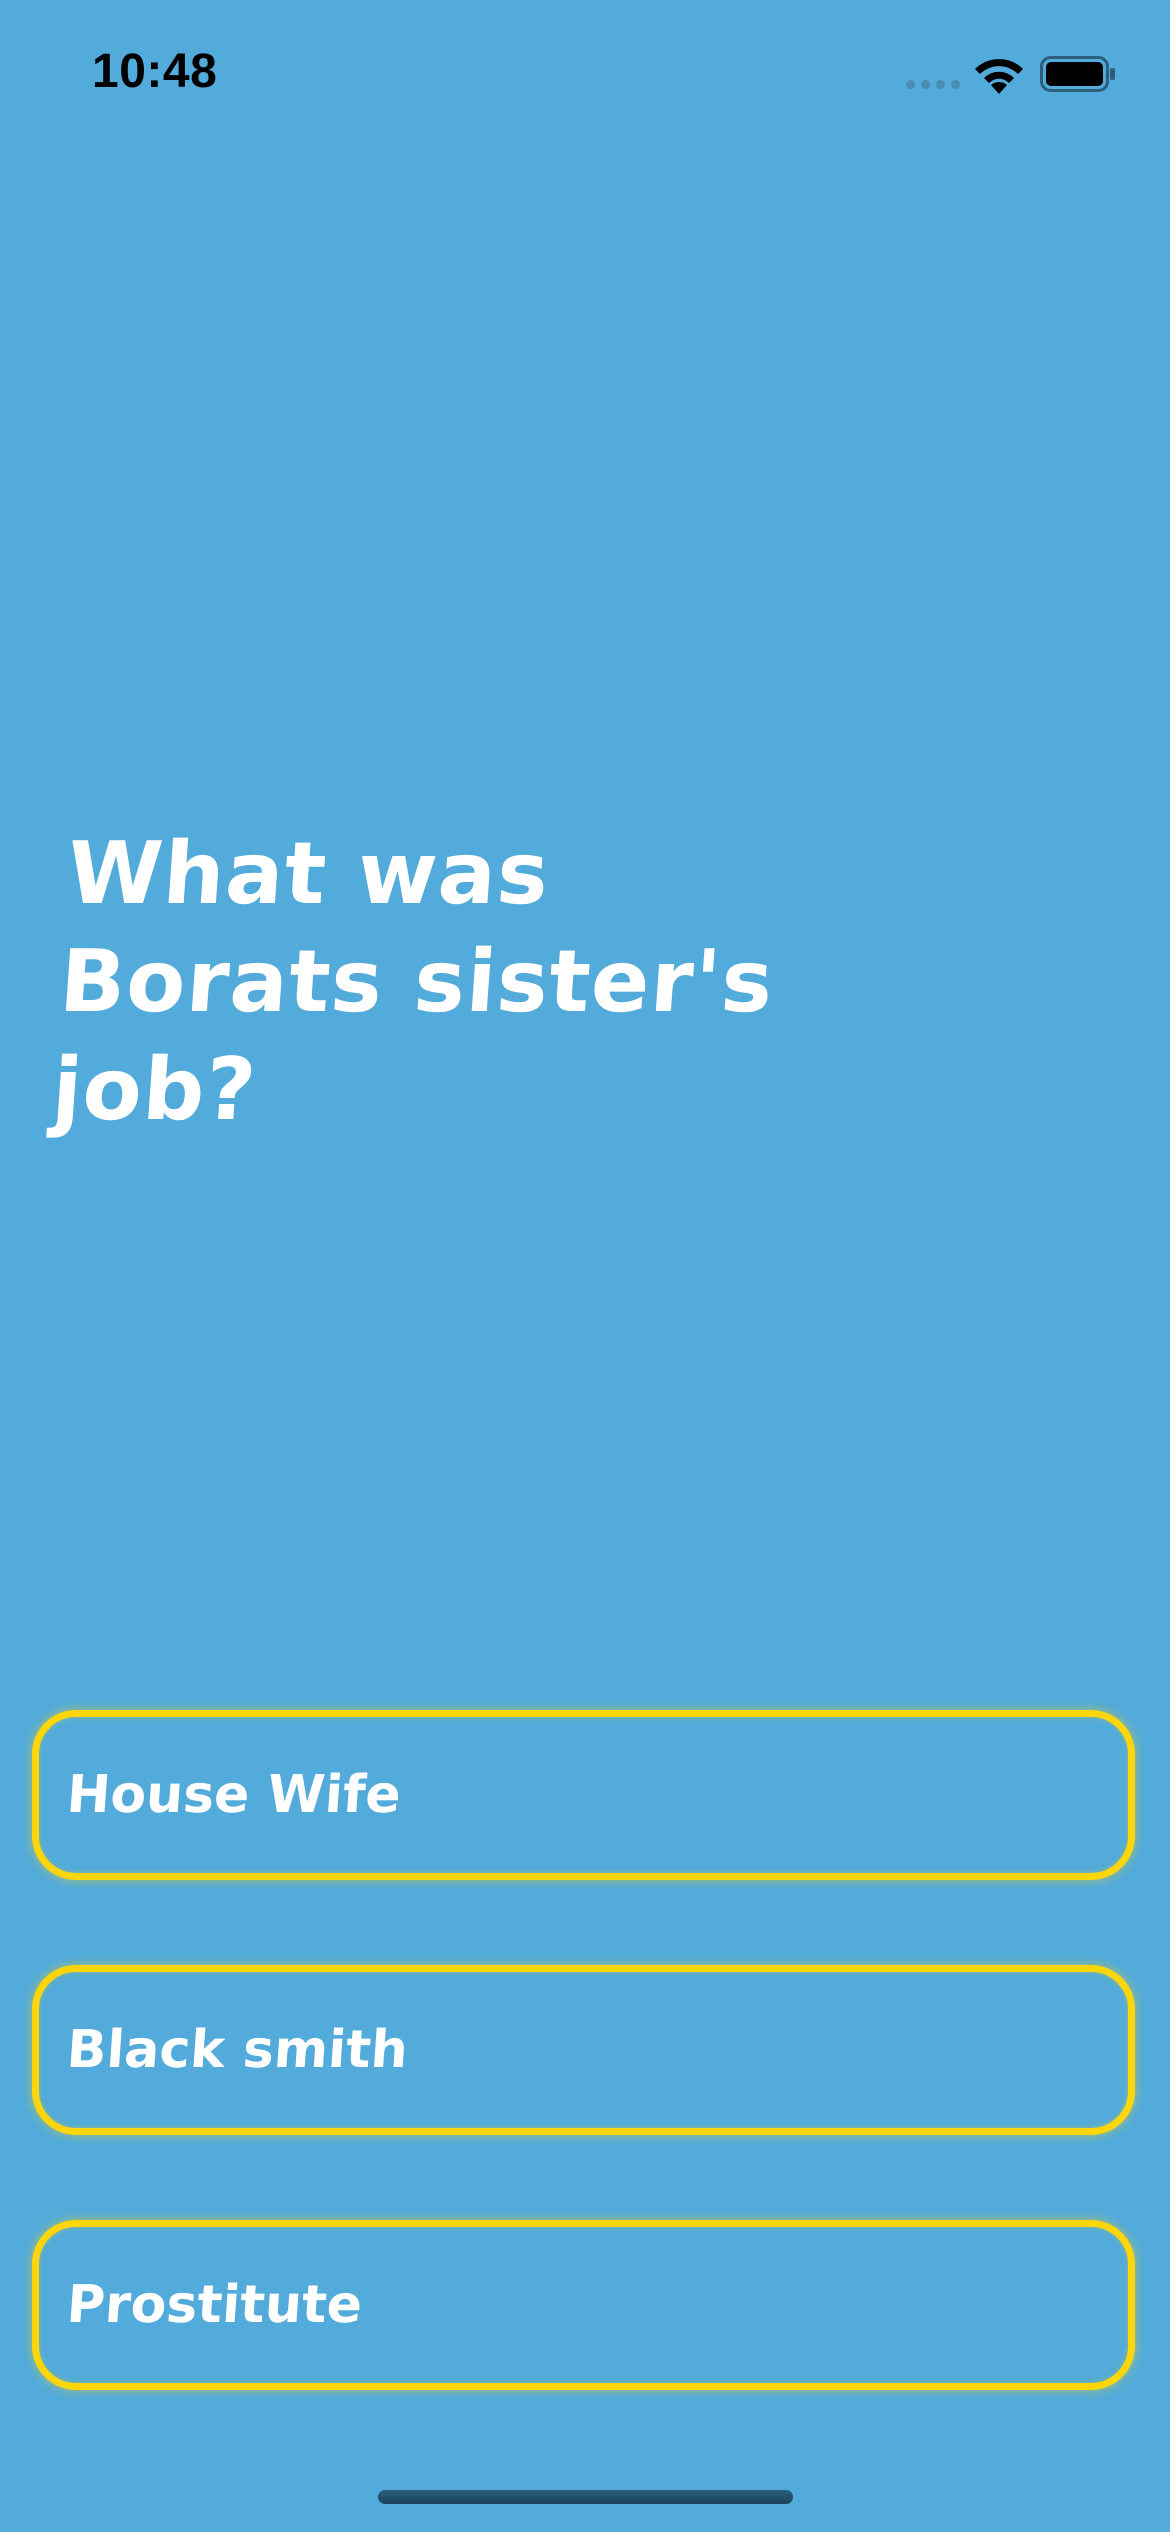  I want to click on answer-label: Black smith, so click(237, 2050).